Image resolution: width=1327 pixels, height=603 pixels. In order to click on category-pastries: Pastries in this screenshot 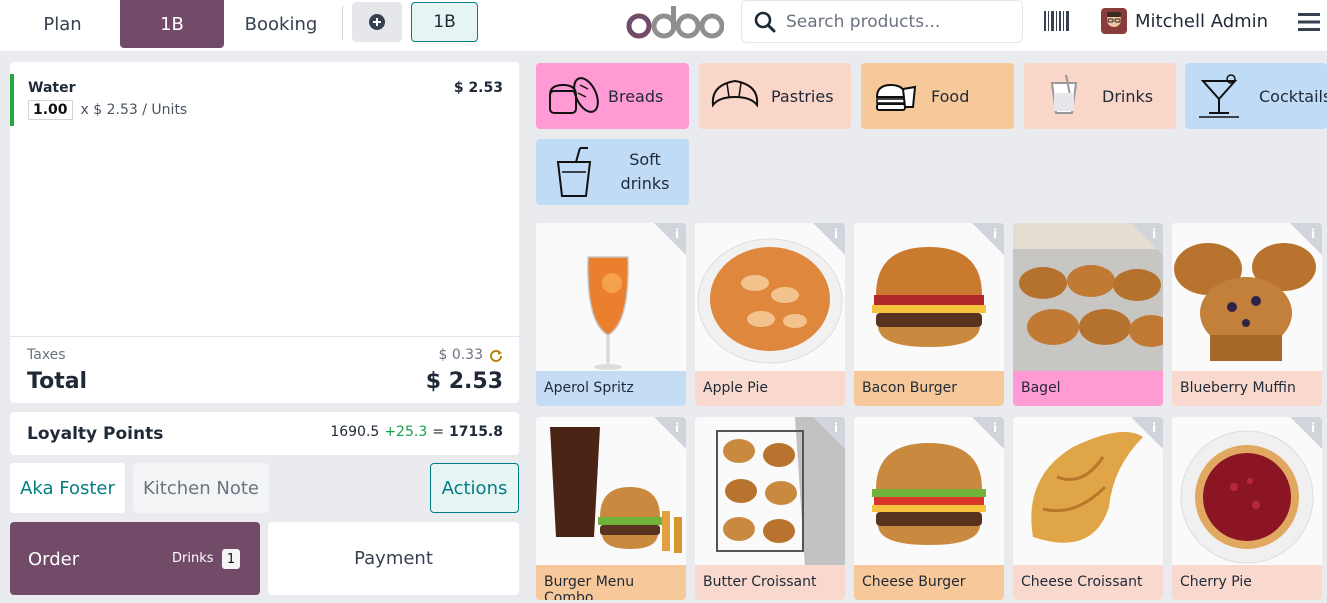, I will do `click(775, 96)`.